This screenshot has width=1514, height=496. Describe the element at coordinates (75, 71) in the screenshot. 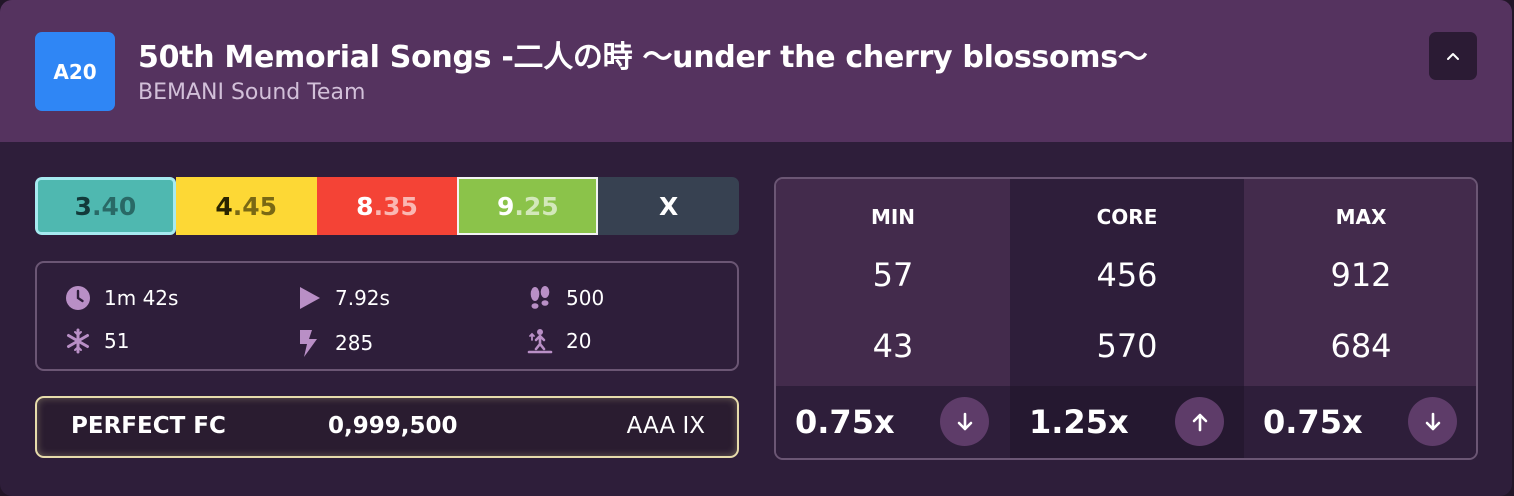

I see `level-badge: A20` at that location.